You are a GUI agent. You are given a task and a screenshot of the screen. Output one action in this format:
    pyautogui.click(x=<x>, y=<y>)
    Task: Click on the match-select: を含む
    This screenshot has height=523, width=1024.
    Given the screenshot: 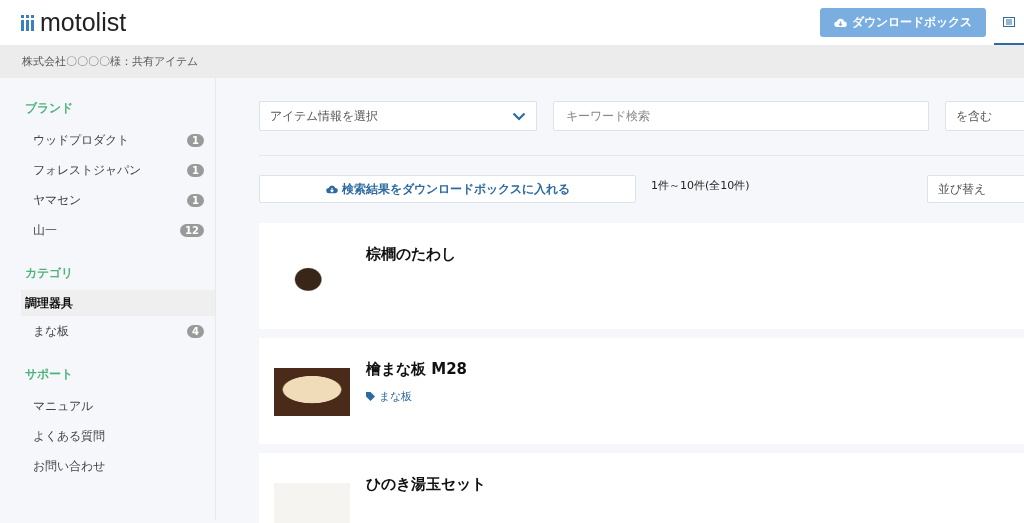 What is the action you would take?
    pyautogui.click(x=984, y=116)
    